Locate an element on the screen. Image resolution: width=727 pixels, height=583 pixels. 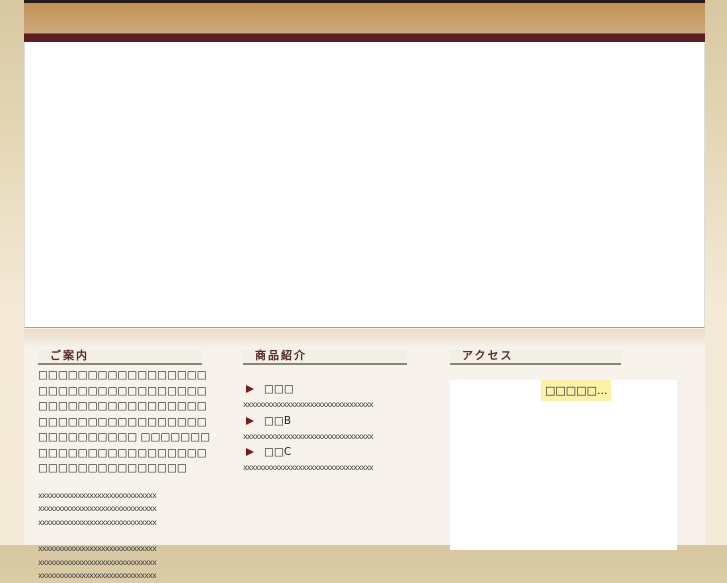
products-heading: 商品紹介 is located at coordinates (325, 357).